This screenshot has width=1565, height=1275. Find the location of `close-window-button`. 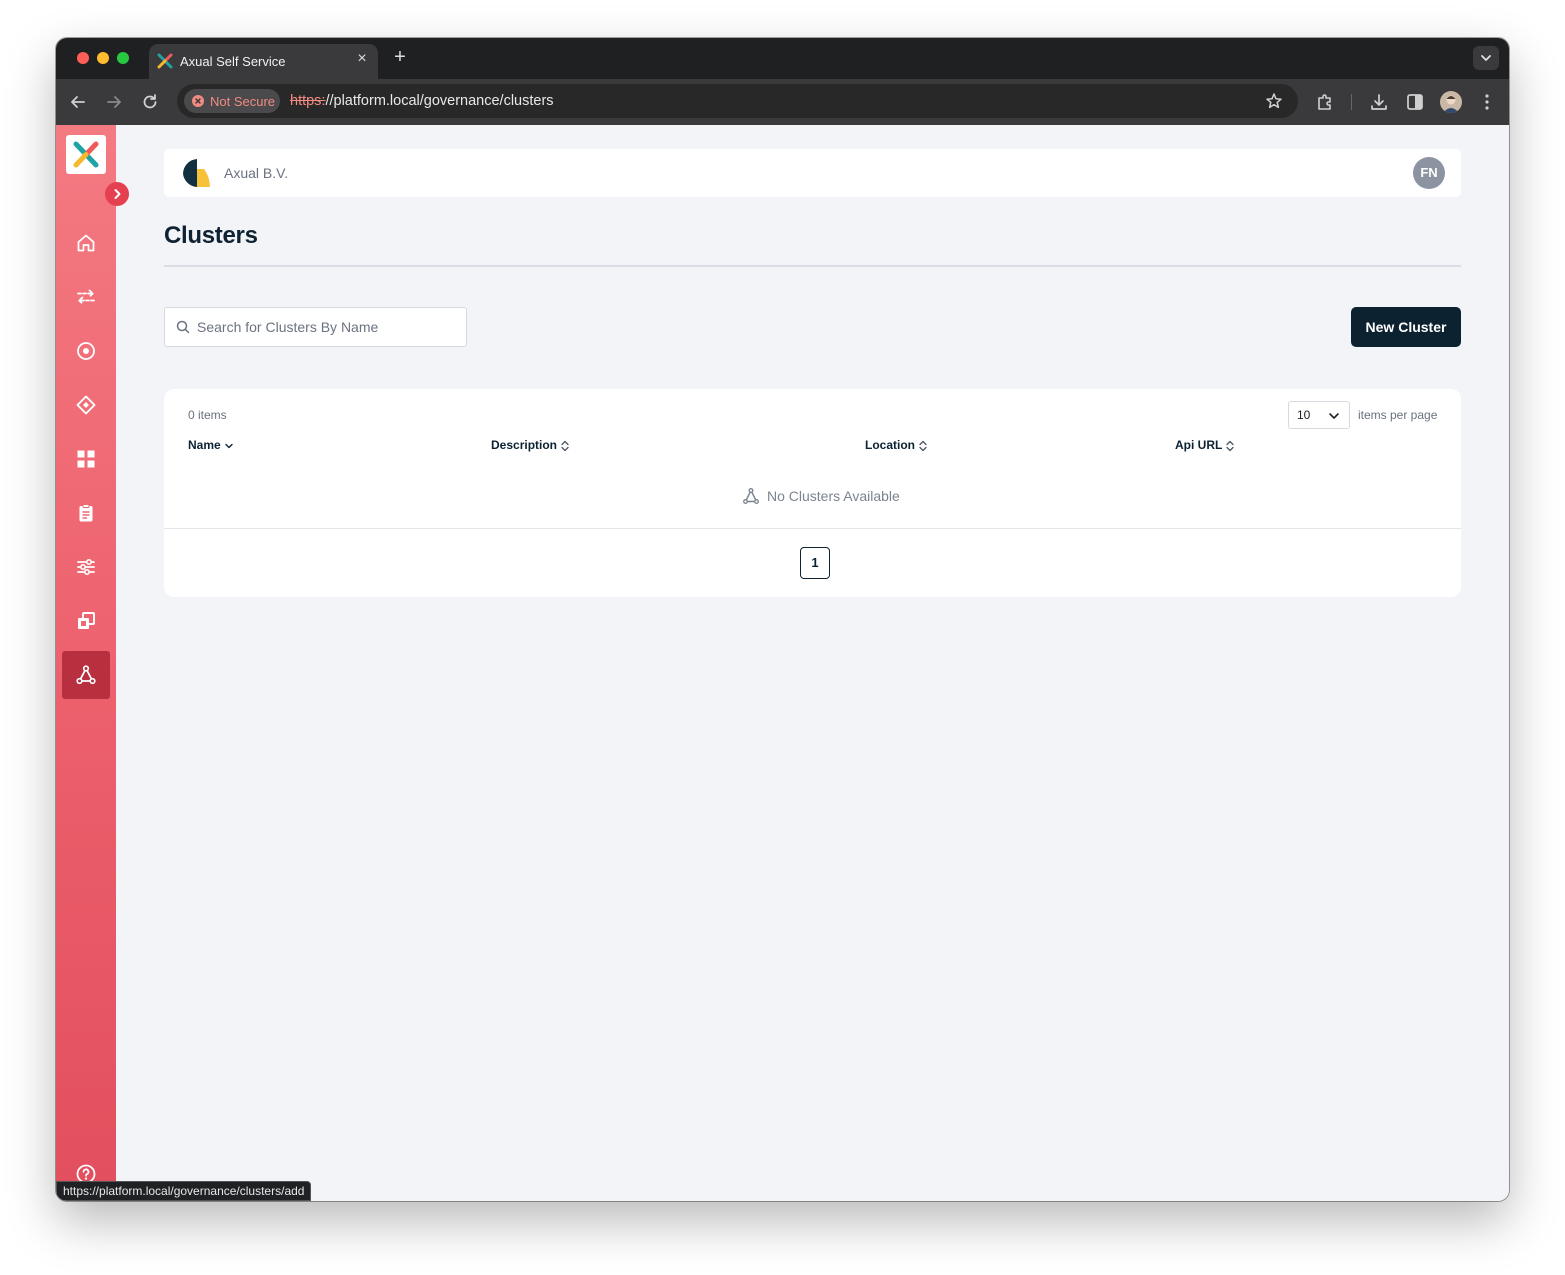

close-window-button is located at coordinates (83, 58).